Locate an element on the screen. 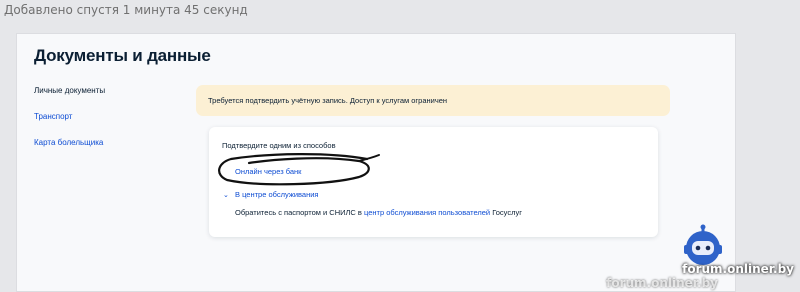 This screenshot has height=292, width=800. forum-watermark-shadow: forum.onliner.by is located at coordinates (662, 283).